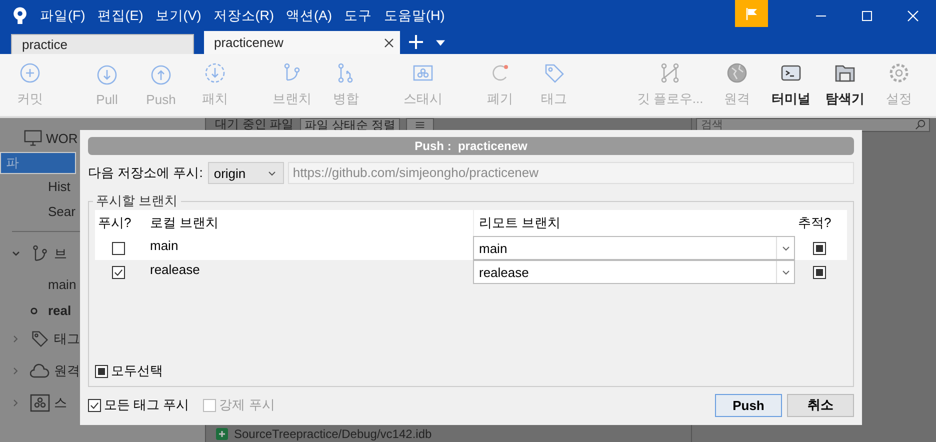 Image resolution: width=936 pixels, height=442 pixels. Describe the element at coordinates (471, 146) in the screenshot. I see `dialog-title: Push : practicenew` at that location.